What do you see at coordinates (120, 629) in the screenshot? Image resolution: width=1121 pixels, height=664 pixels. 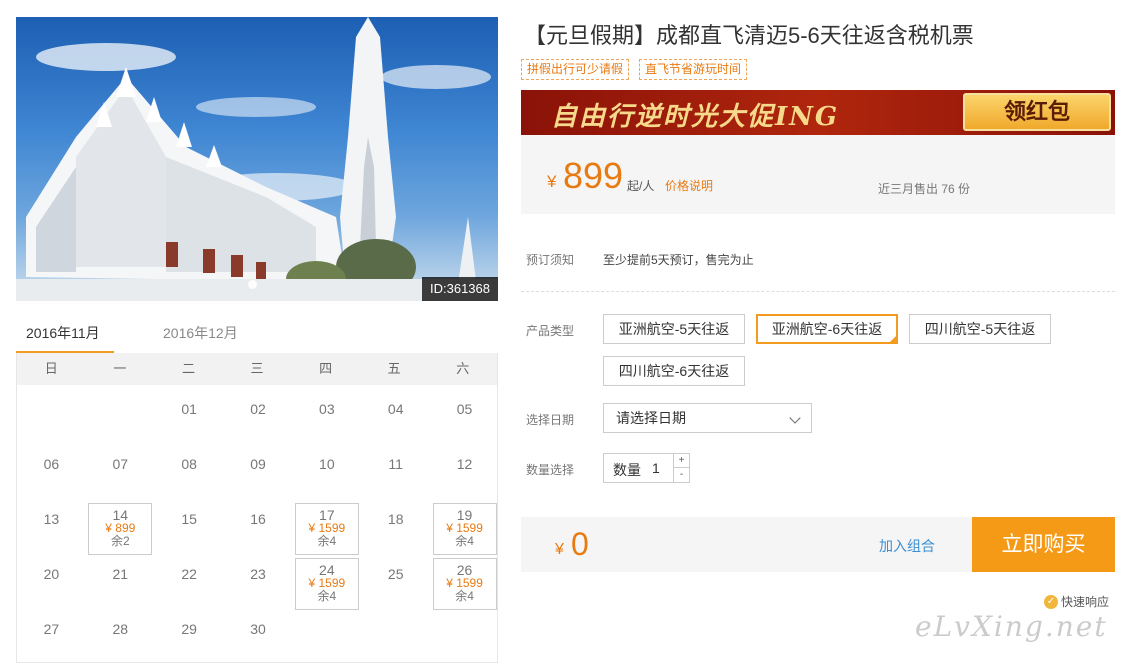 I see `day-number: 28` at bounding box center [120, 629].